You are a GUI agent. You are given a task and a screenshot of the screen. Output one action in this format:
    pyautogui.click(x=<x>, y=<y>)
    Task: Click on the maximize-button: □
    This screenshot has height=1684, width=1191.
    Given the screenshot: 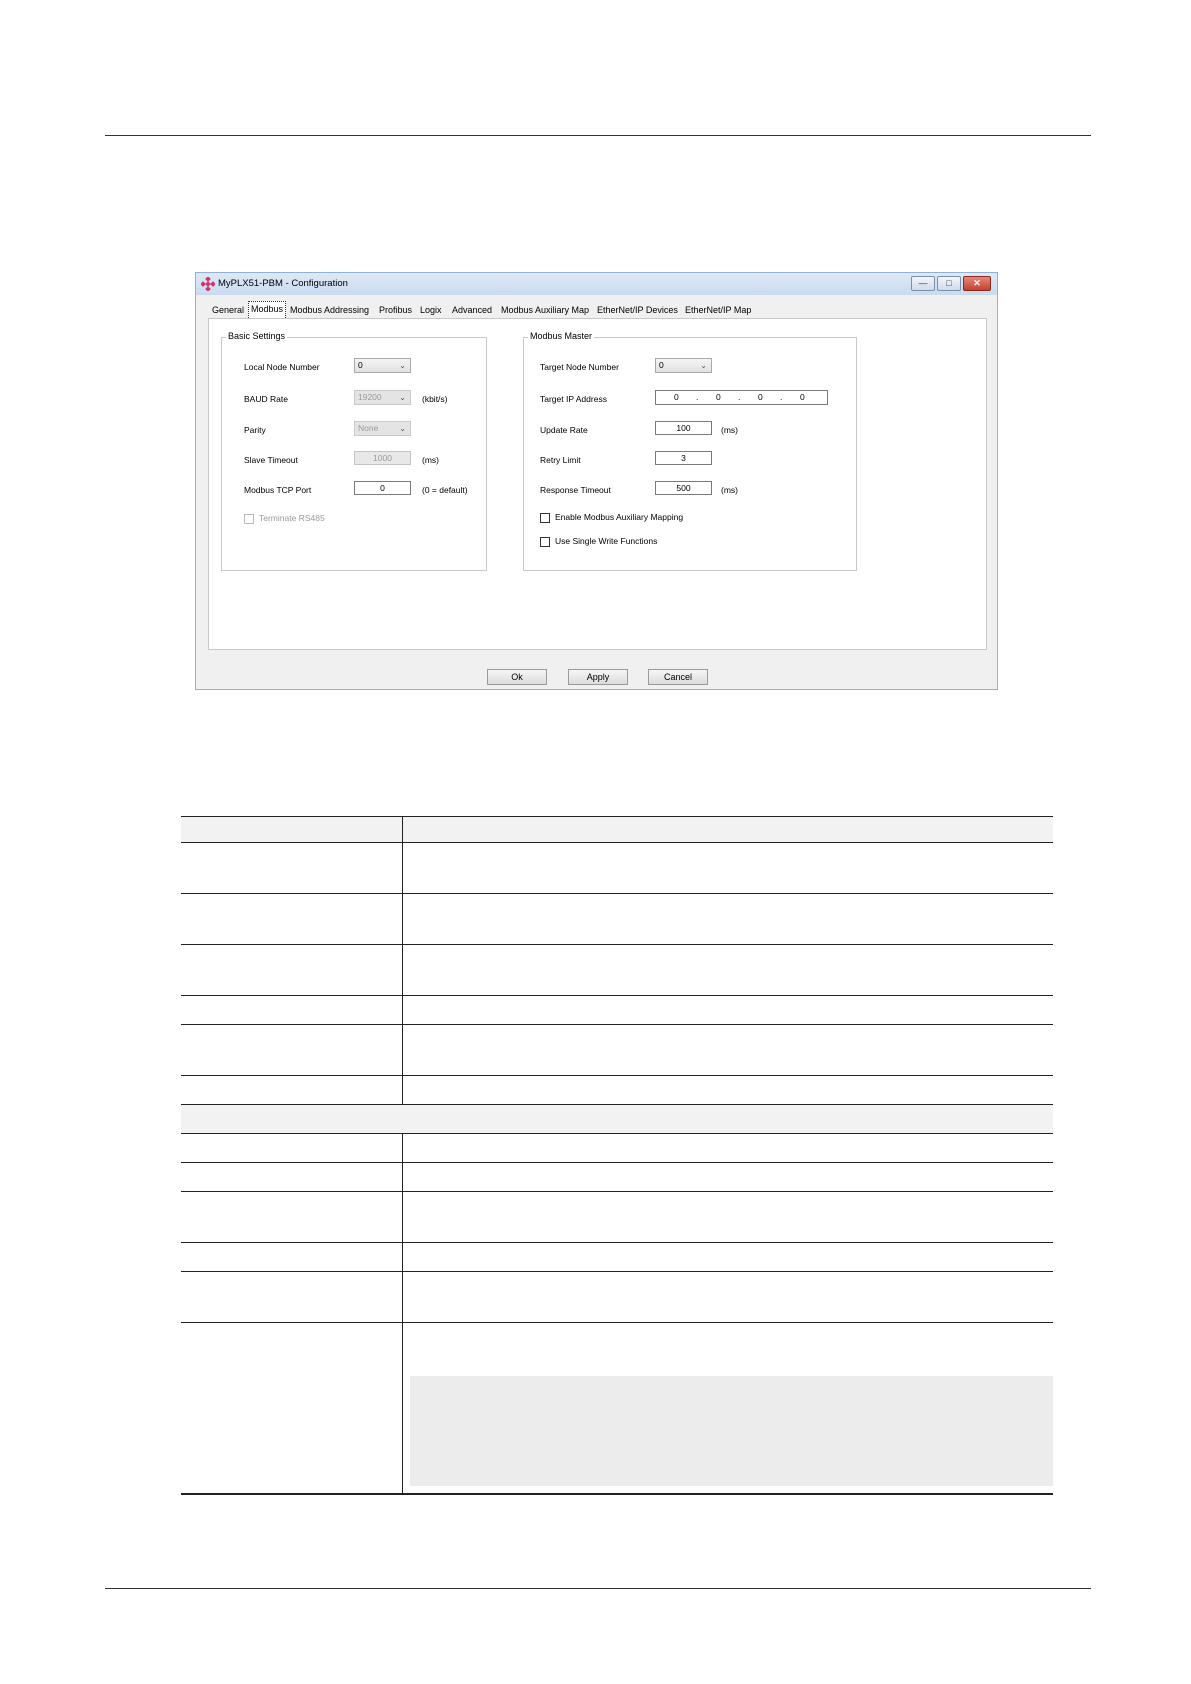 What is the action you would take?
    pyautogui.click(x=949, y=283)
    